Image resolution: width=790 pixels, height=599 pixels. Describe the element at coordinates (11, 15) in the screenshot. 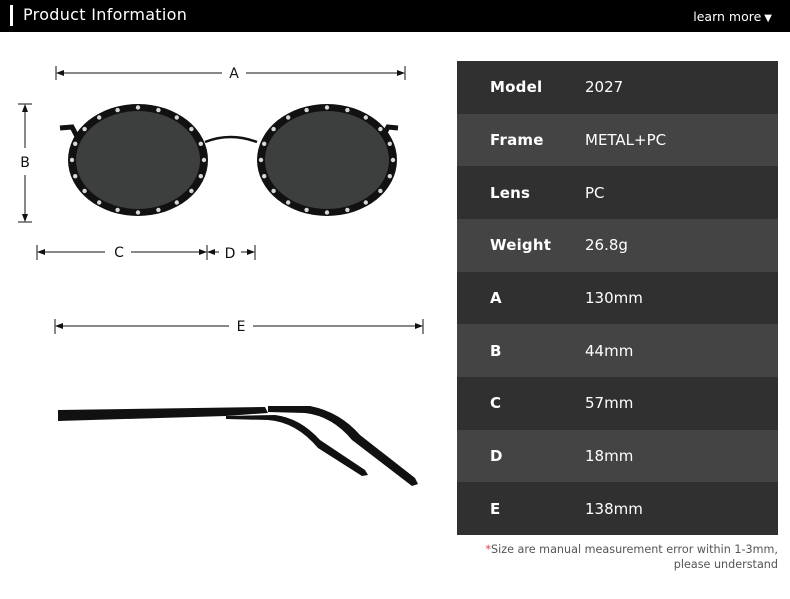

I see `header-accent-bar` at that location.